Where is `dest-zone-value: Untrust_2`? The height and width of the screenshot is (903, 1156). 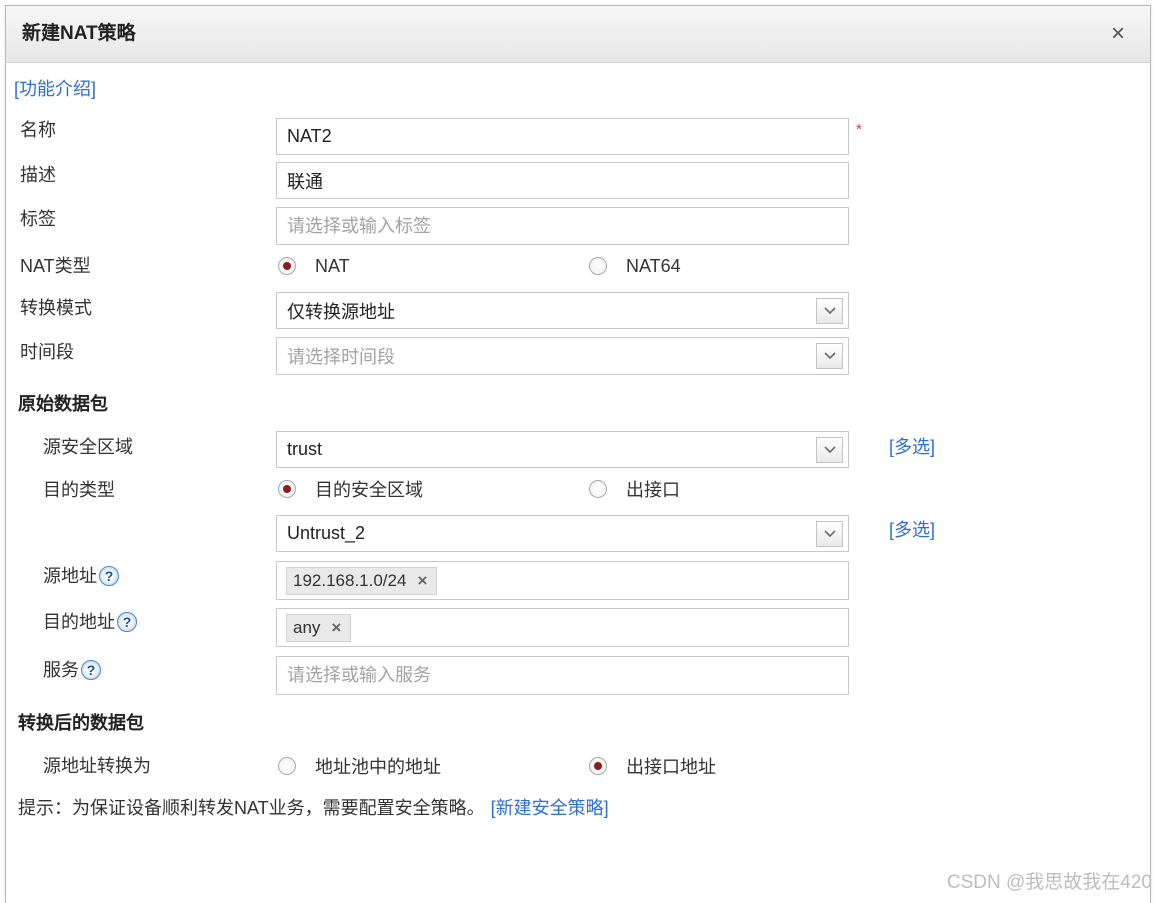
dest-zone-value: Untrust_2 is located at coordinates (326, 533).